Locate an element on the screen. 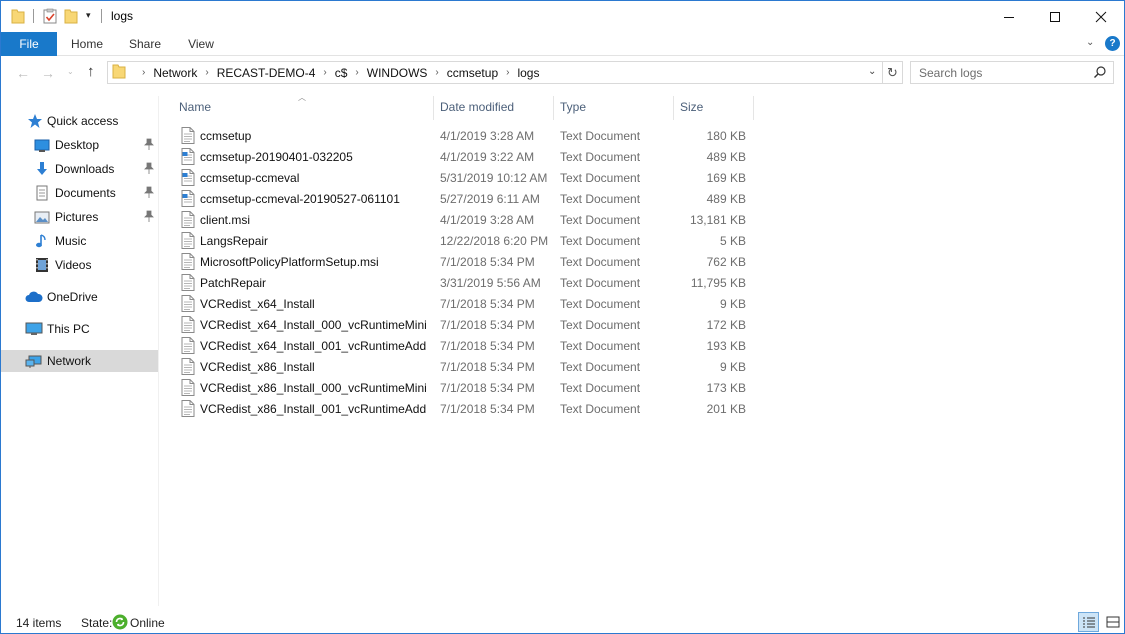 The width and height of the screenshot is (1125, 634). sidebar-item-videos: Videos is located at coordinates (79, 265).